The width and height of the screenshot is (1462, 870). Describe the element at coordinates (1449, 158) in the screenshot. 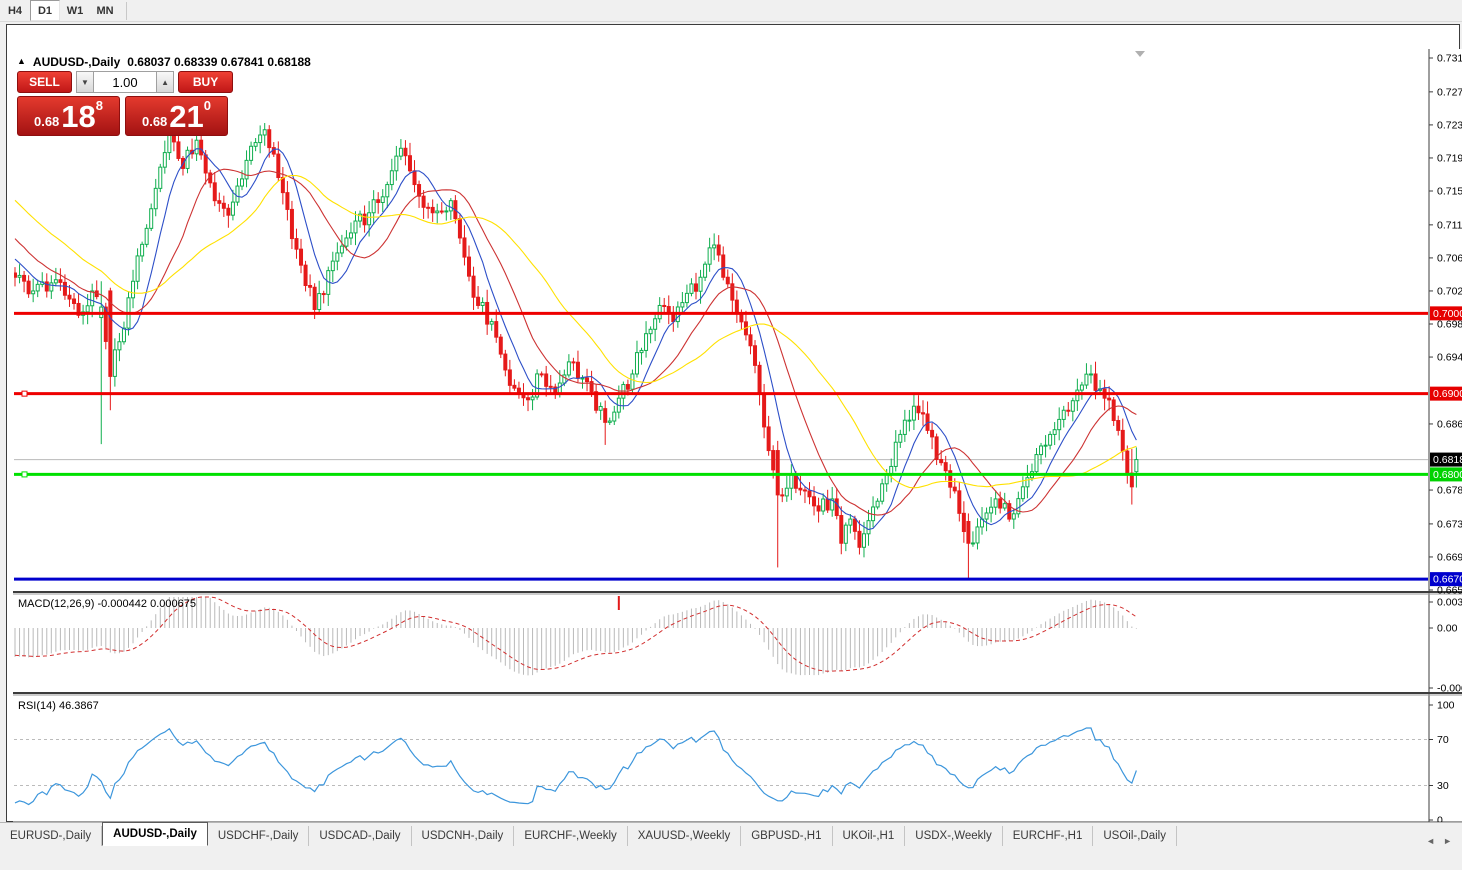

I see `svg-text: 0.71930` at that location.